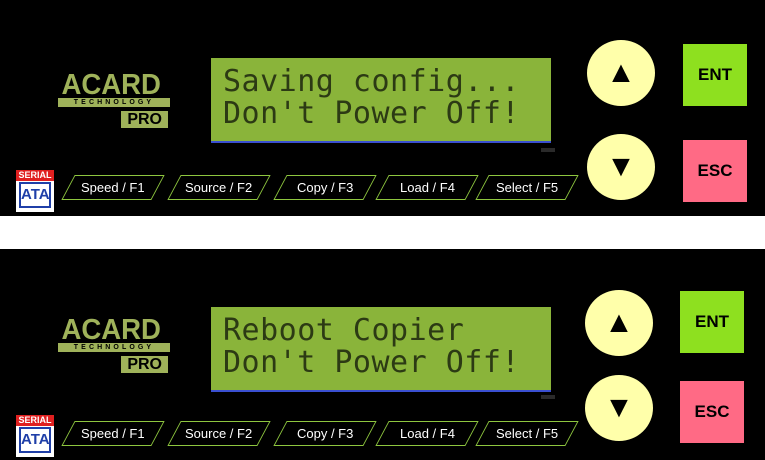 The height and width of the screenshot is (460, 765). Describe the element at coordinates (344, 330) in the screenshot. I see `lcd-line-1: Reboot Copier` at that location.